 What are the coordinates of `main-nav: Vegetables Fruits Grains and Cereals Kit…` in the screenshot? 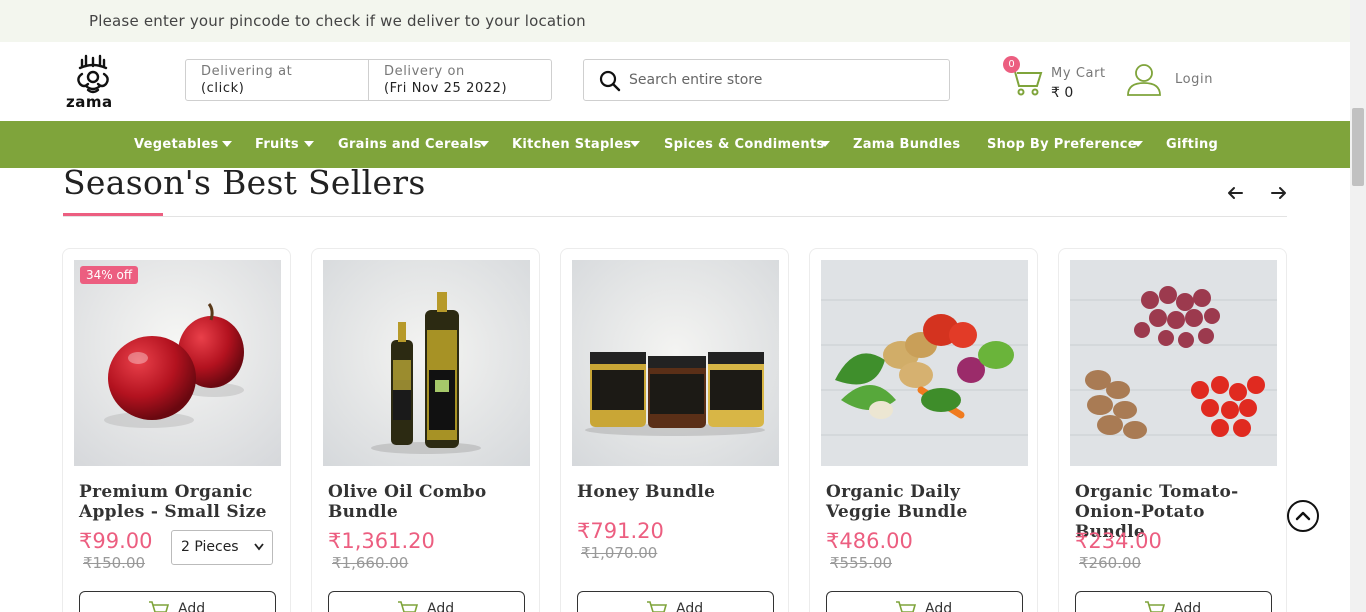 It's located at (675, 144).